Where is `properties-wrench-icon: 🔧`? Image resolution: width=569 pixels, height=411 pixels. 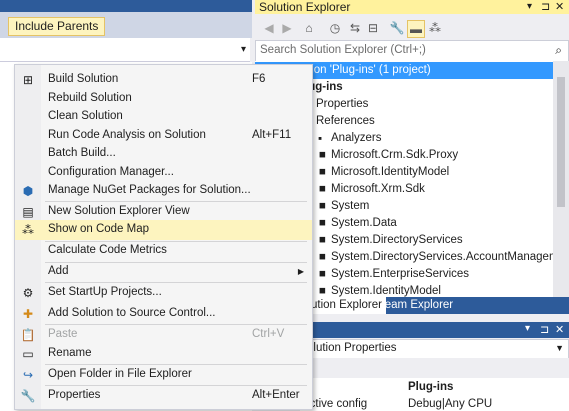 properties-wrench-icon: 🔧 is located at coordinates (397, 28).